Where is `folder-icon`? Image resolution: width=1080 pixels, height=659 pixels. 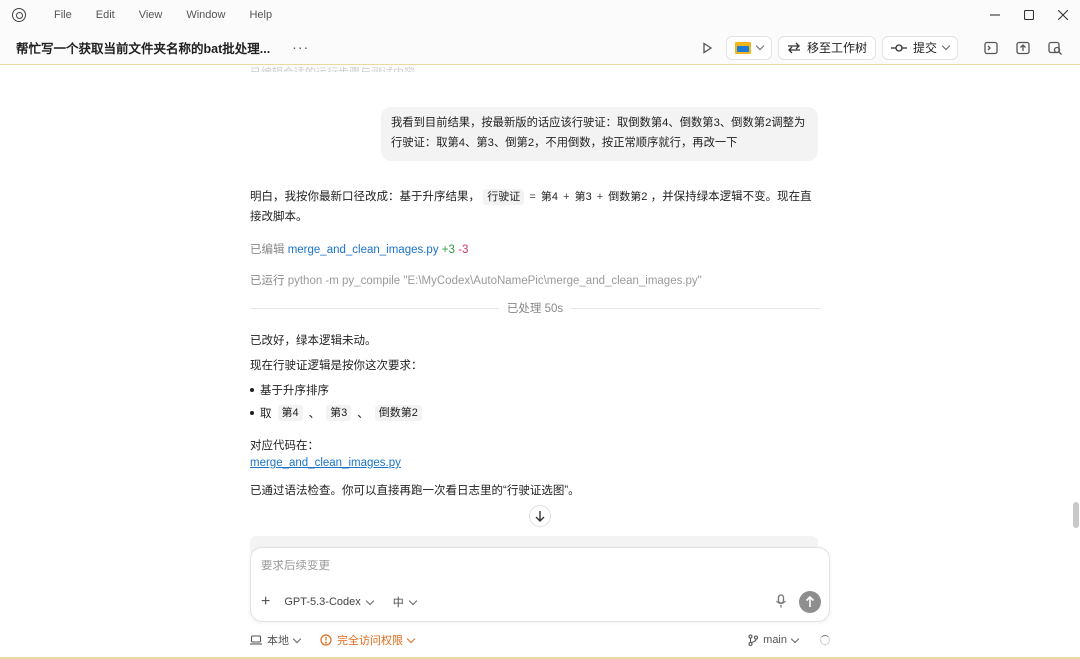
folder-icon is located at coordinates (742, 47).